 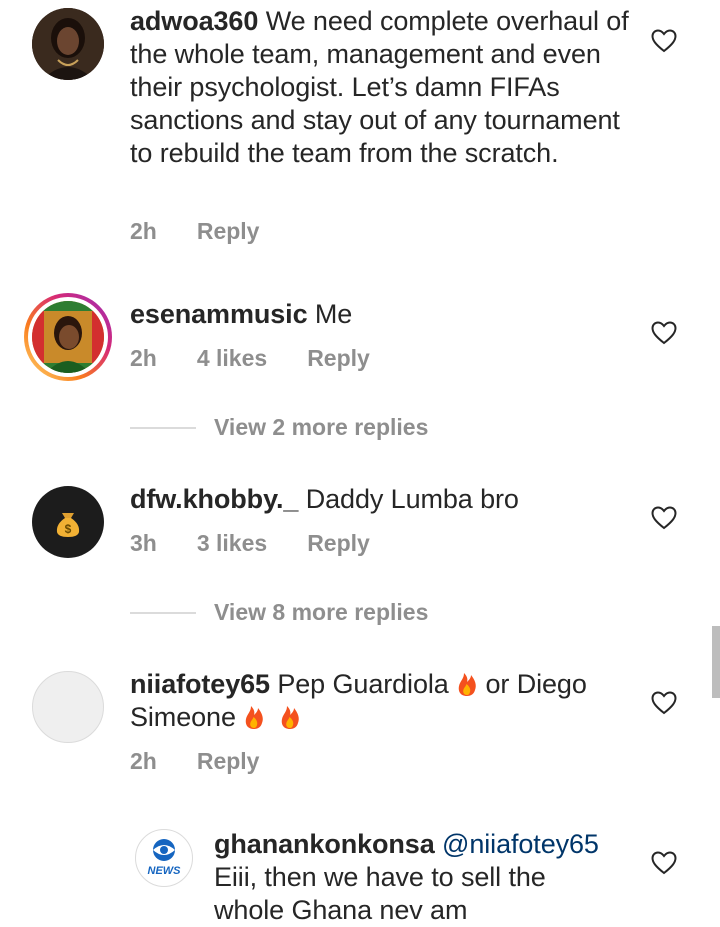 What do you see at coordinates (68, 707) in the screenshot?
I see `default-avatar` at bounding box center [68, 707].